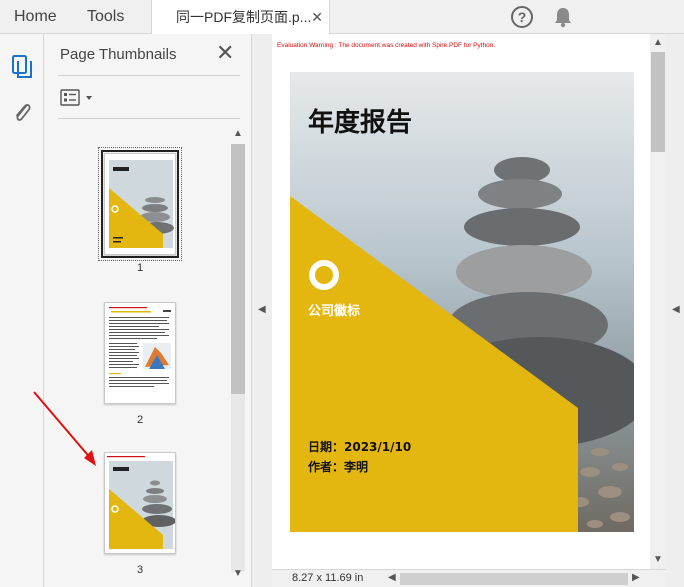  I want to click on thumbnail-options-icon, so click(80, 98).